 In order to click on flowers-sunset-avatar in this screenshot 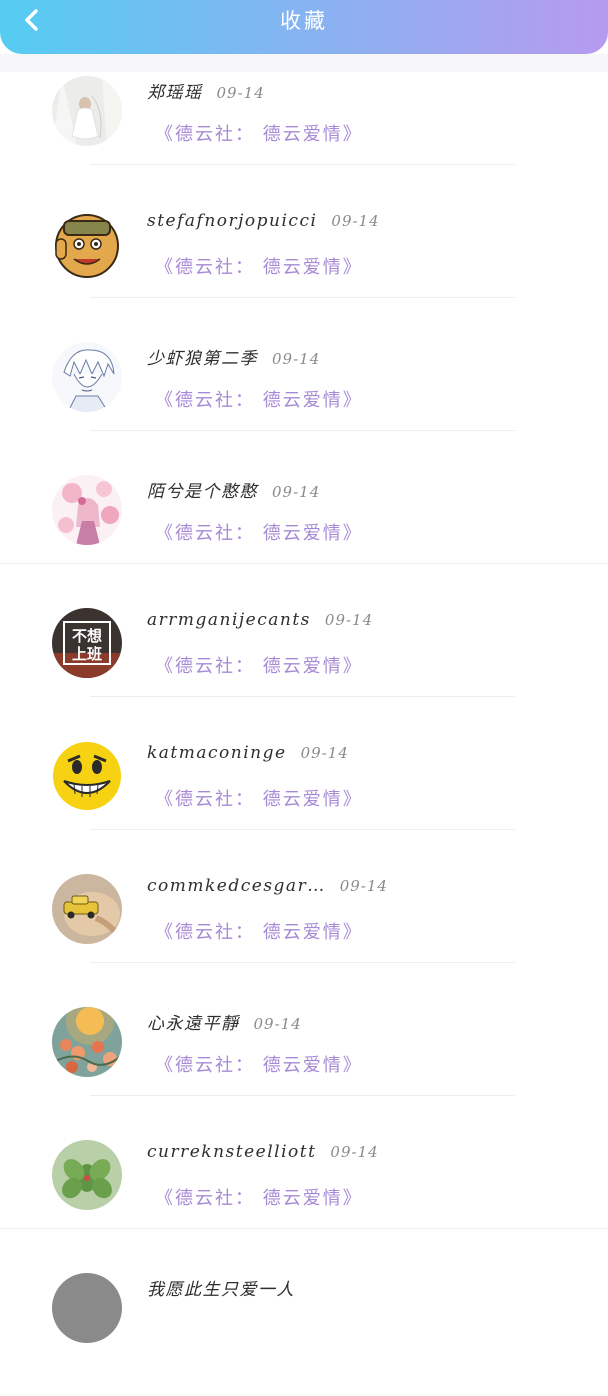, I will do `click(87, 1042)`.